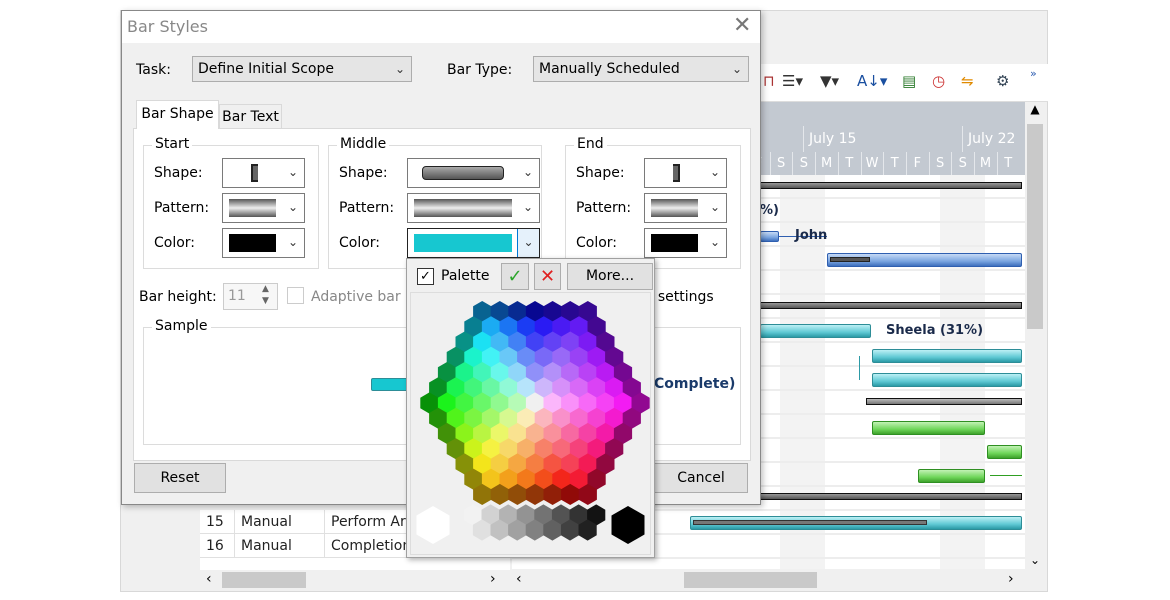 Image resolution: width=1170 pixels, height=600 pixels. What do you see at coordinates (473, 208) in the screenshot?
I see `middle-pattern-select: ⌄` at bounding box center [473, 208].